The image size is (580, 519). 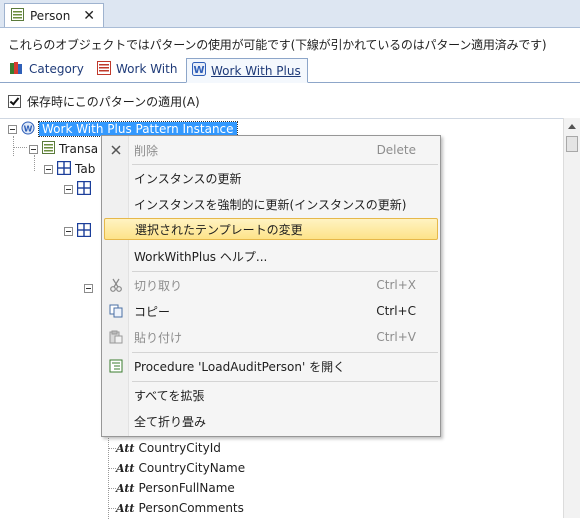 I want to click on menu-item-paste: 貼り付け Ctrl+V, so click(x=271, y=337).